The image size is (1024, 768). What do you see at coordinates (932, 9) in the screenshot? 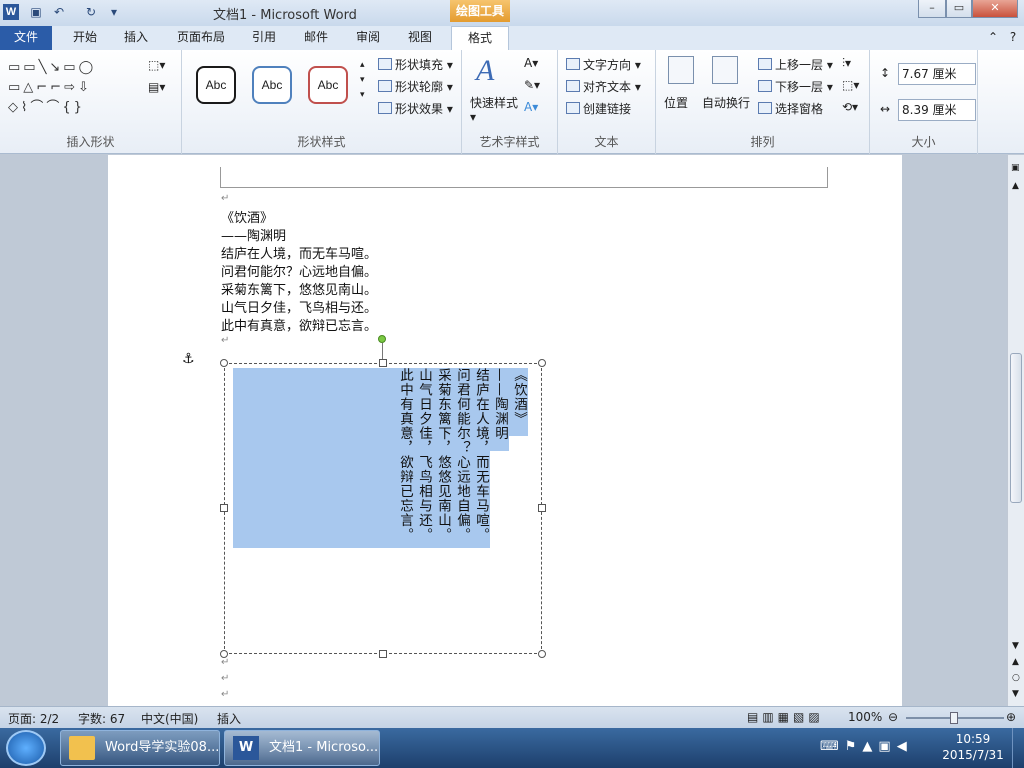
I see `minimize-icon: –` at bounding box center [932, 9].